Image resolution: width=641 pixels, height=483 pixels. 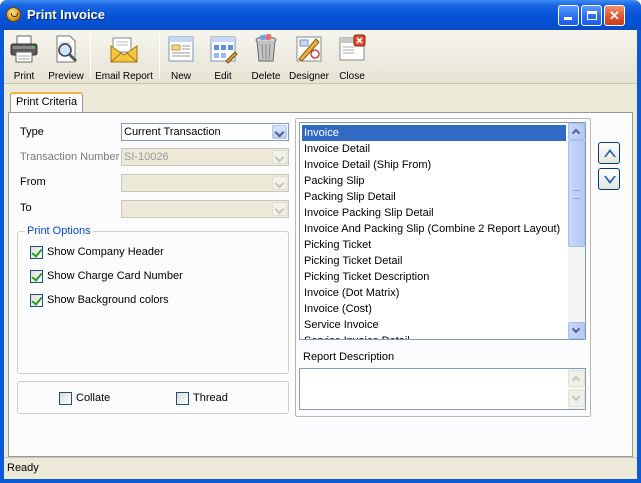 I want to click on designer-label: Designer, so click(x=309, y=76).